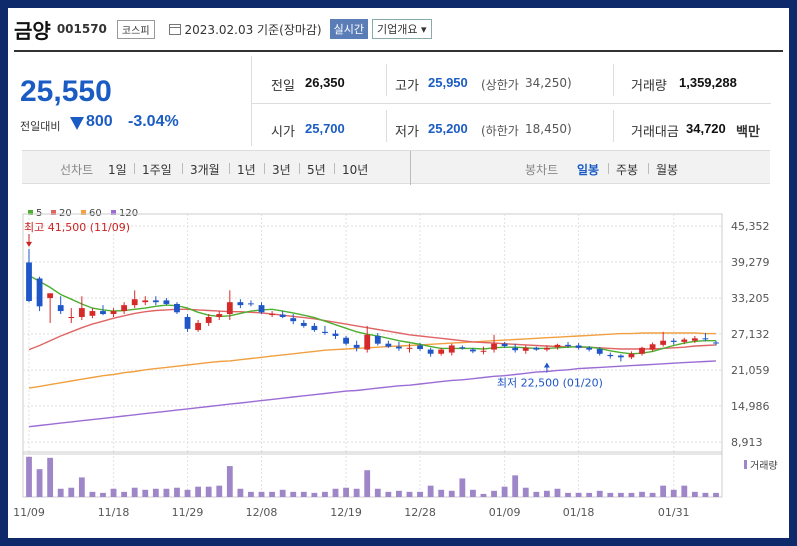  What do you see at coordinates (99, 121) in the screenshot?
I see `price-change: 800` at bounding box center [99, 121].